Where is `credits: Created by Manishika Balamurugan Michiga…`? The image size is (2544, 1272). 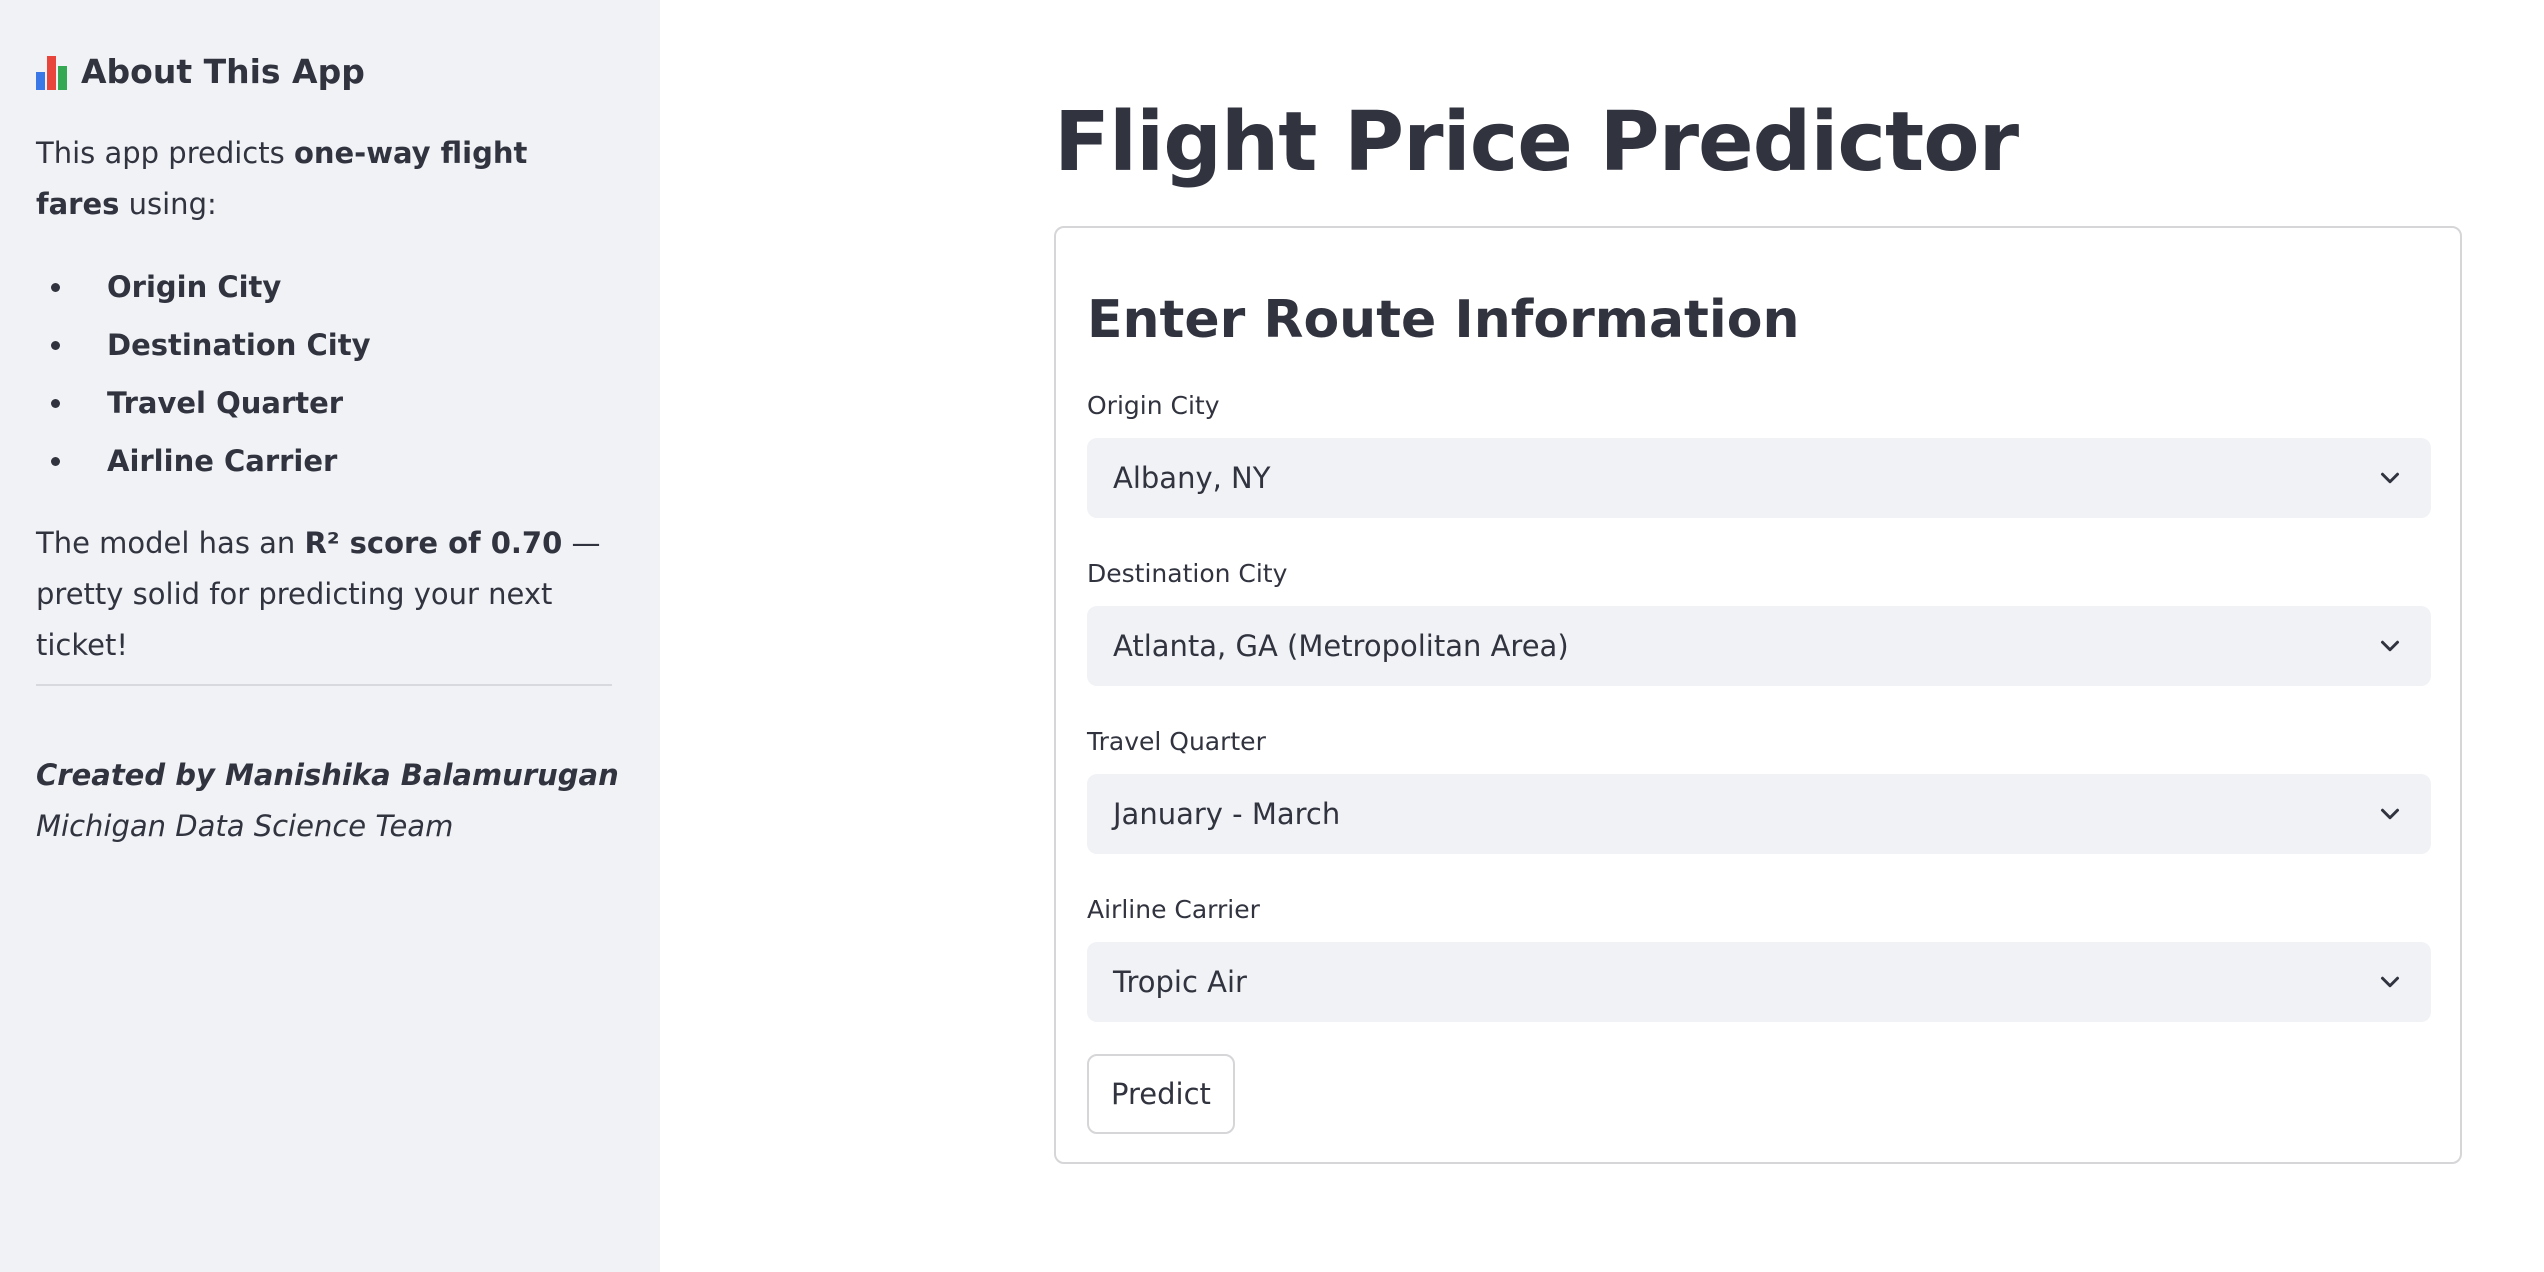
credits: Created by Manishika Balamurugan Michiga… is located at coordinates (327, 801).